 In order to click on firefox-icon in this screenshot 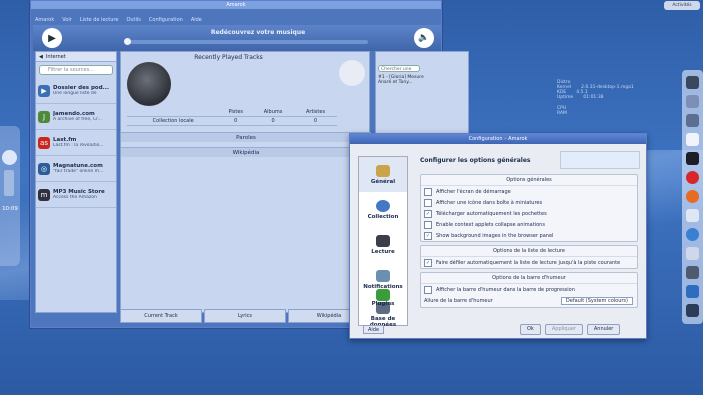, I will do `click(692, 196)`.